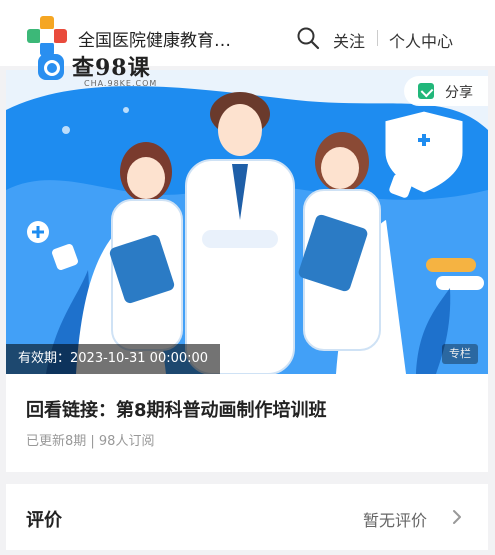 The image size is (495, 555). Describe the element at coordinates (459, 93) in the screenshot. I see `share-label: 分享` at that location.